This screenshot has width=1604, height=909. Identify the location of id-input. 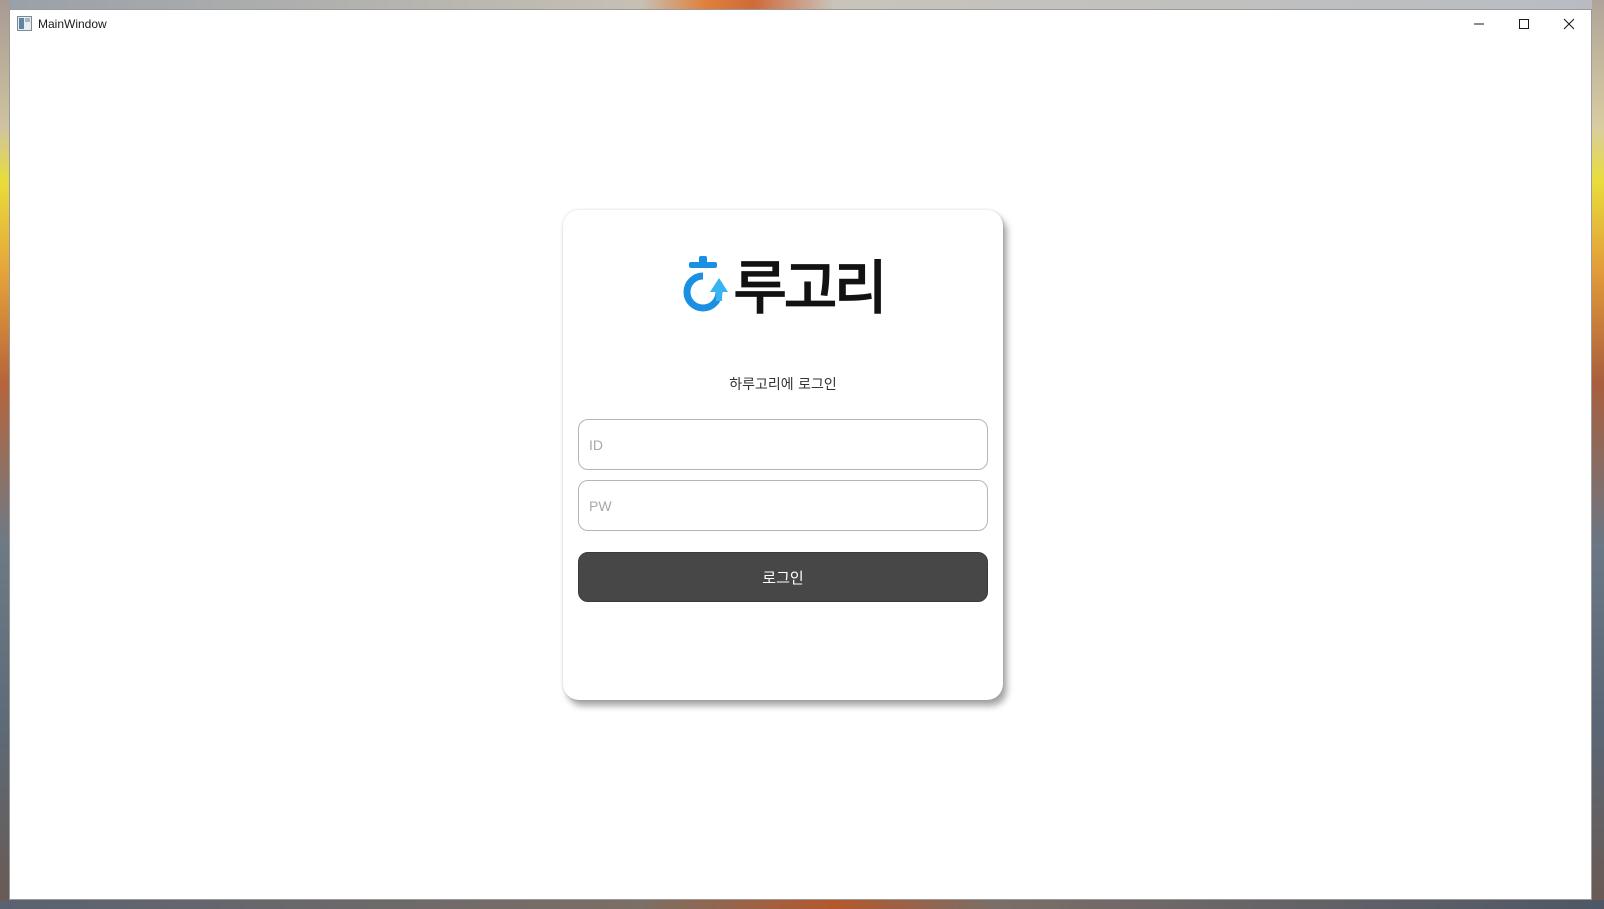
(783, 444).